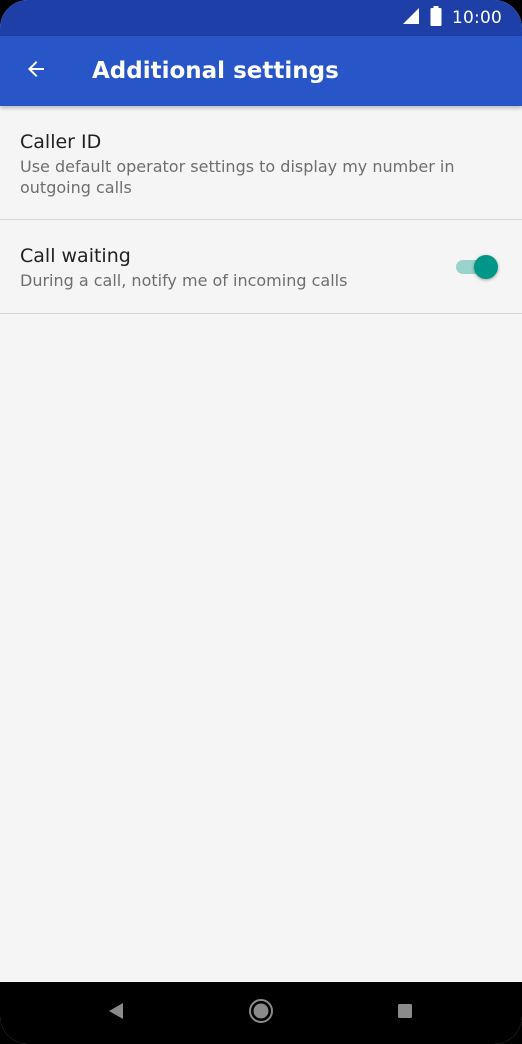 Image resolution: width=522 pixels, height=1044 pixels. What do you see at coordinates (215, 71) in the screenshot?
I see `page-title: Additional settings` at bounding box center [215, 71].